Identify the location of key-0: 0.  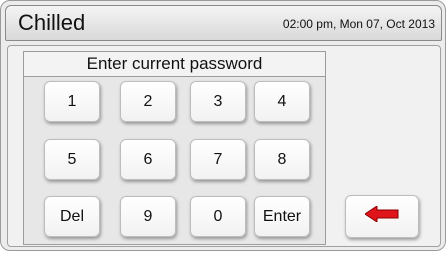
(218, 216).